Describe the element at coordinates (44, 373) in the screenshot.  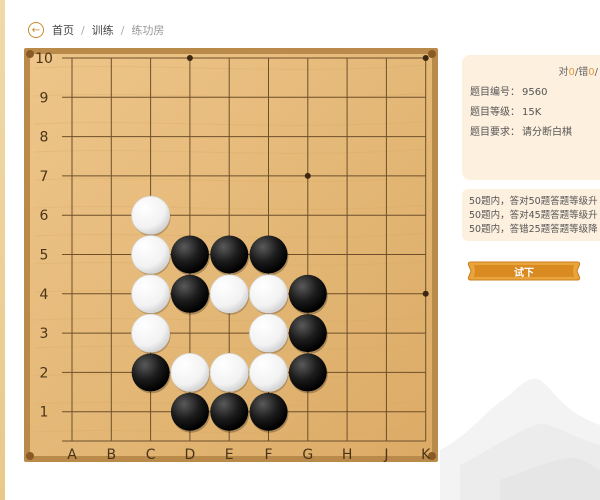
I see `row-label: 2` at that location.